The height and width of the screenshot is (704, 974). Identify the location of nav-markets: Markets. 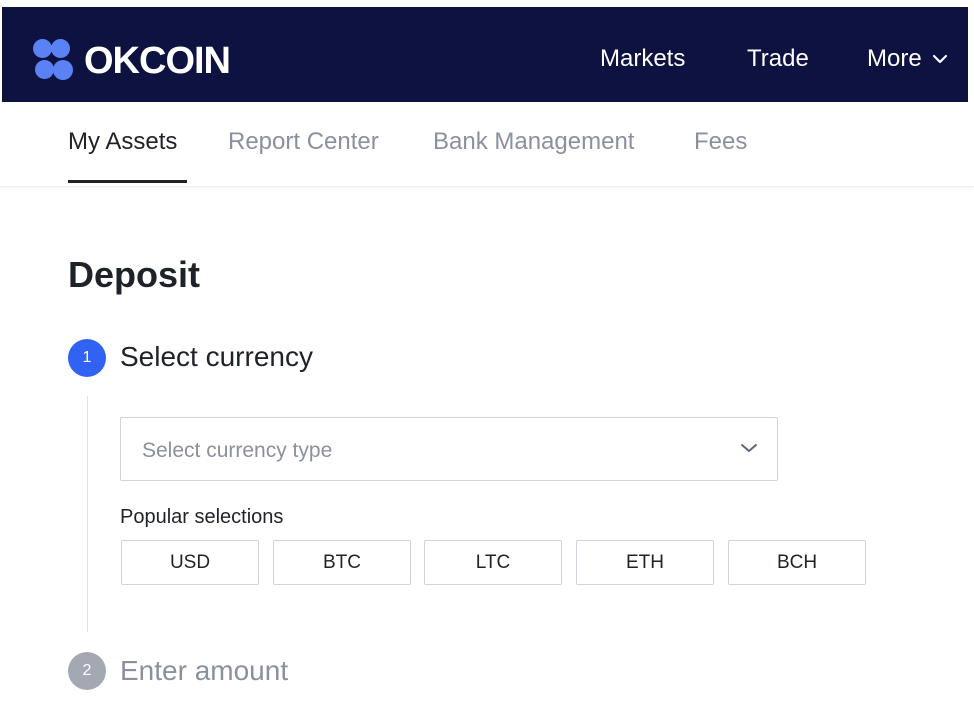
(642, 59).